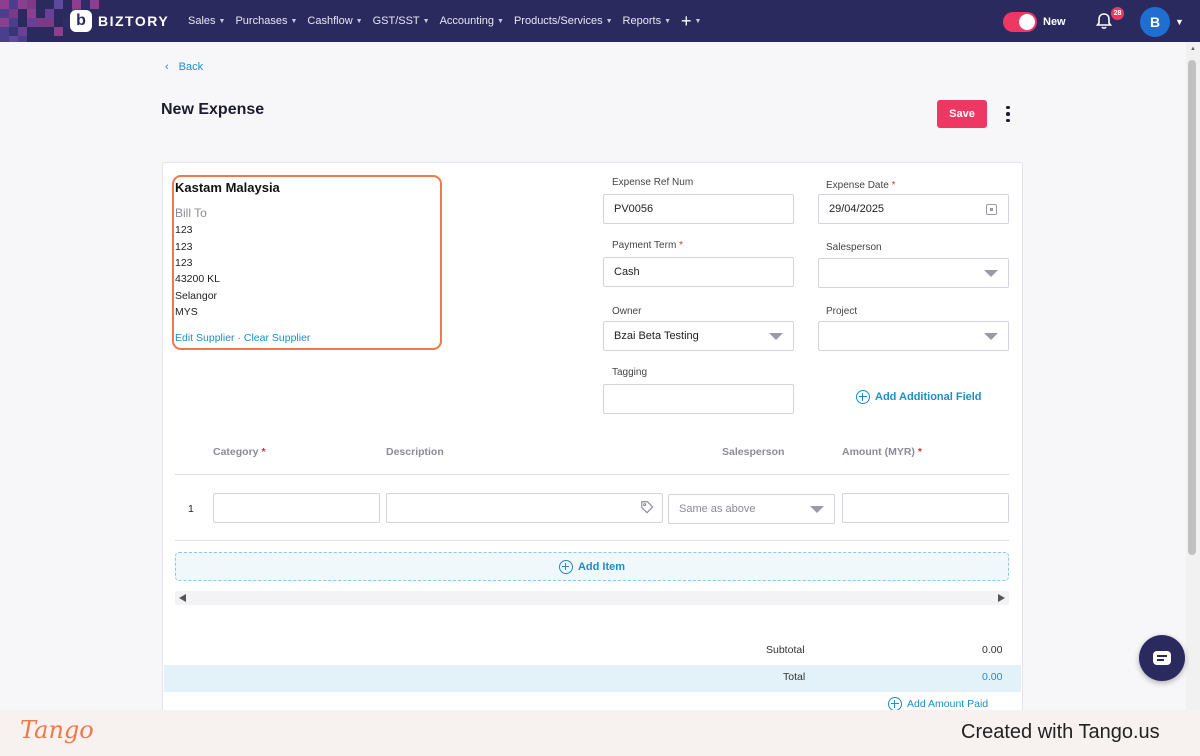  What do you see at coordinates (601, 566) in the screenshot?
I see `add-item-label: Add Item` at bounding box center [601, 566].